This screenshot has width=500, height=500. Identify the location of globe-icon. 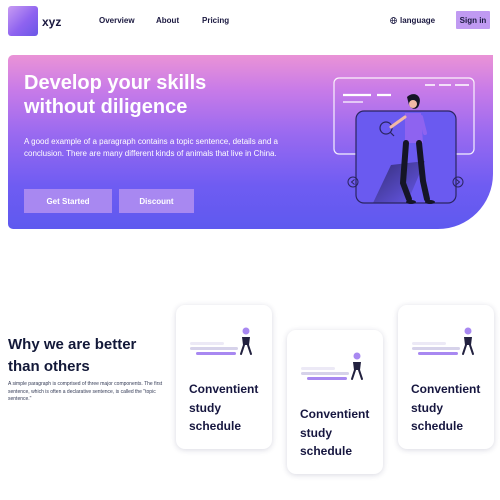
(393, 20).